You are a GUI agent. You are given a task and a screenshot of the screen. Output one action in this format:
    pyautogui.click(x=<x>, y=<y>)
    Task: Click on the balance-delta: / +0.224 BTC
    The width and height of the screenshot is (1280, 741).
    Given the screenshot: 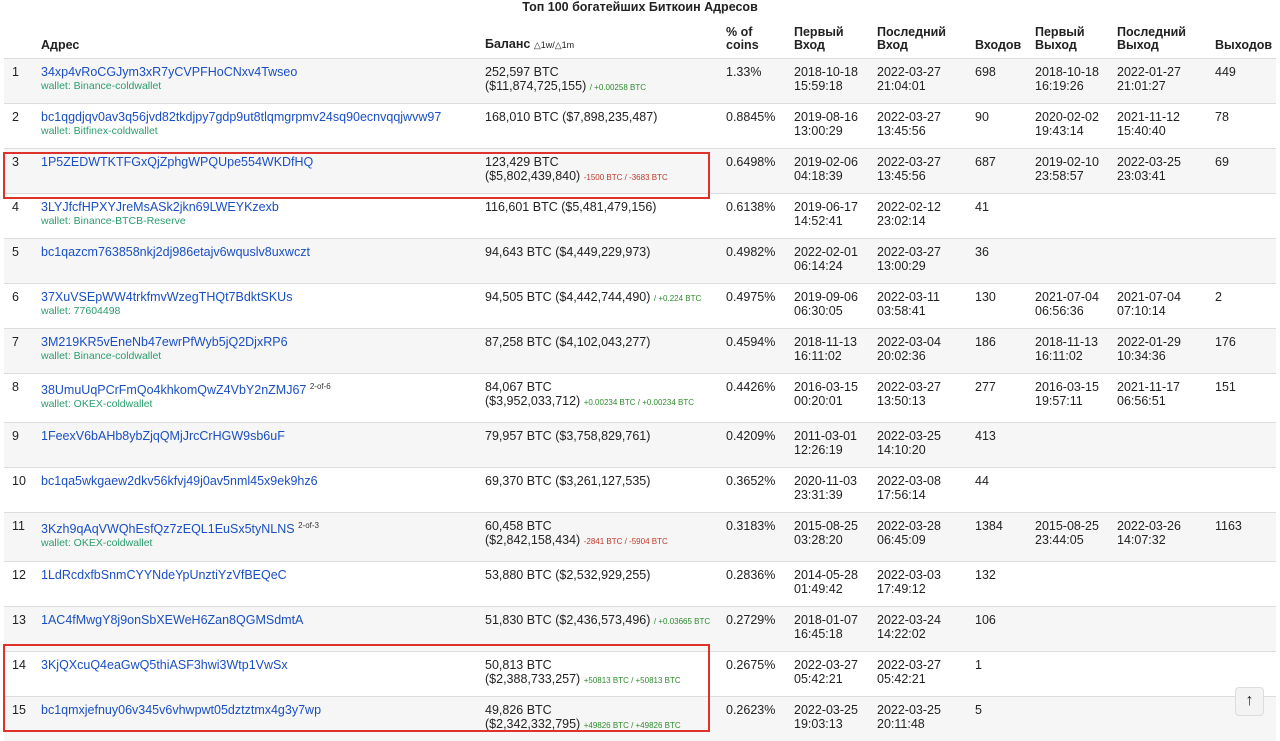 What is the action you would take?
    pyautogui.click(x=677, y=298)
    